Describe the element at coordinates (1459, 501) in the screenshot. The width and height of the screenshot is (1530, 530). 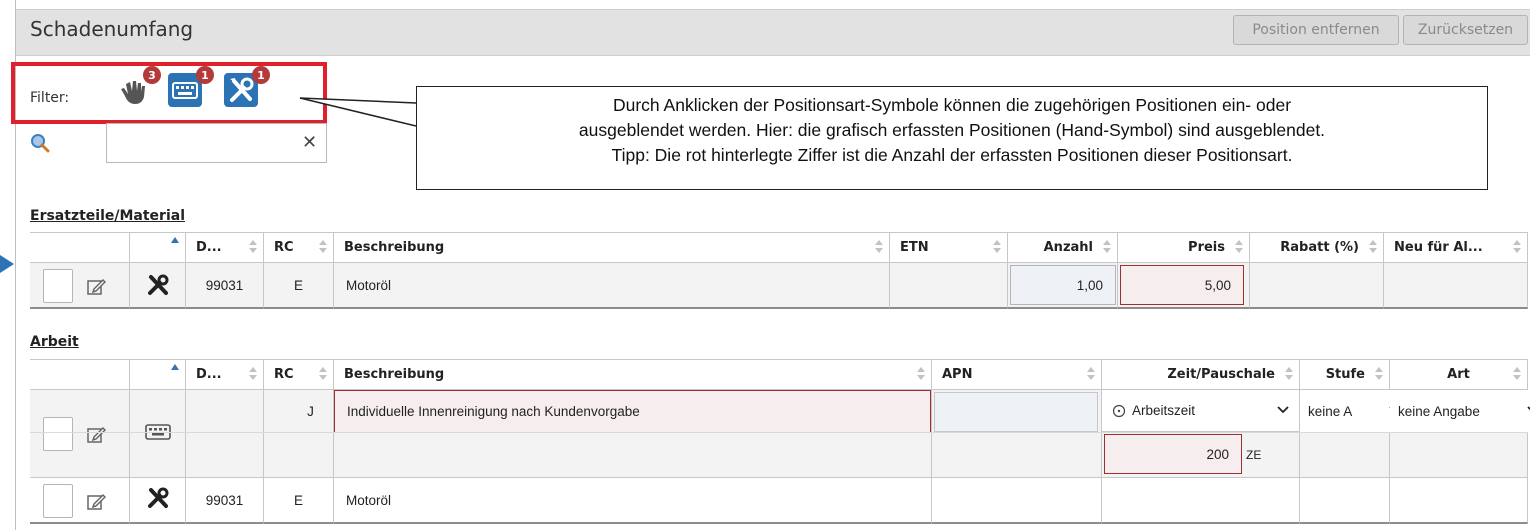
I see `labor-row2-art` at that location.